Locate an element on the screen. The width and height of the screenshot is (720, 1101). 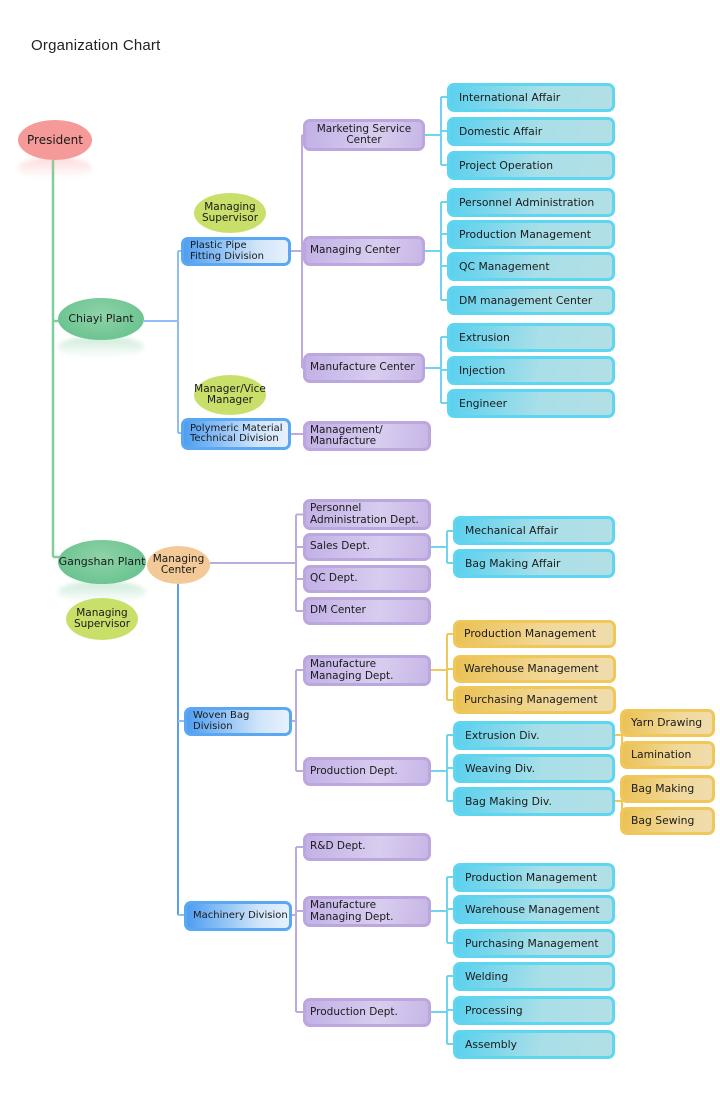
unit-node-label: Weaving Div. is located at coordinates (500, 768).